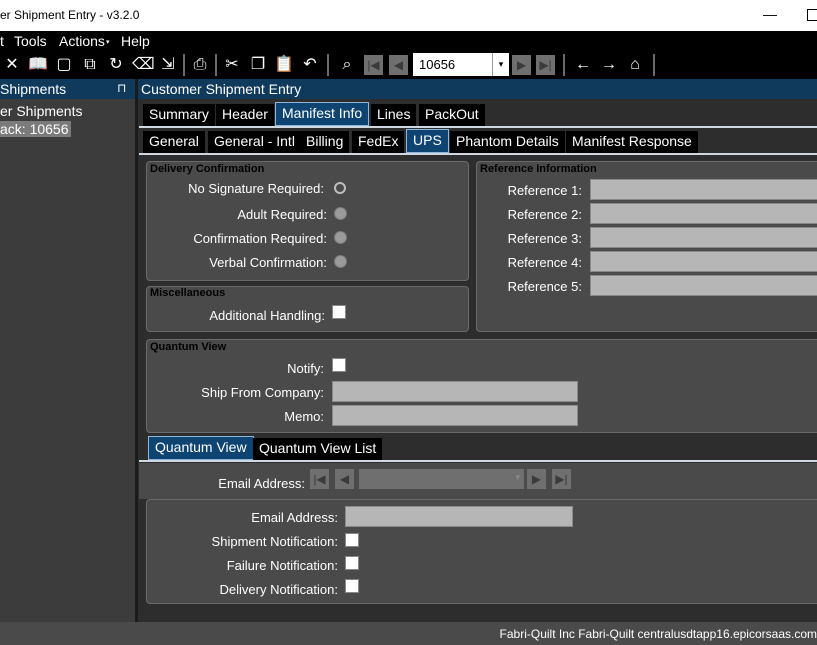  Describe the element at coordinates (294, 517) in the screenshot. I see `email-address-label: Email Address:` at that location.